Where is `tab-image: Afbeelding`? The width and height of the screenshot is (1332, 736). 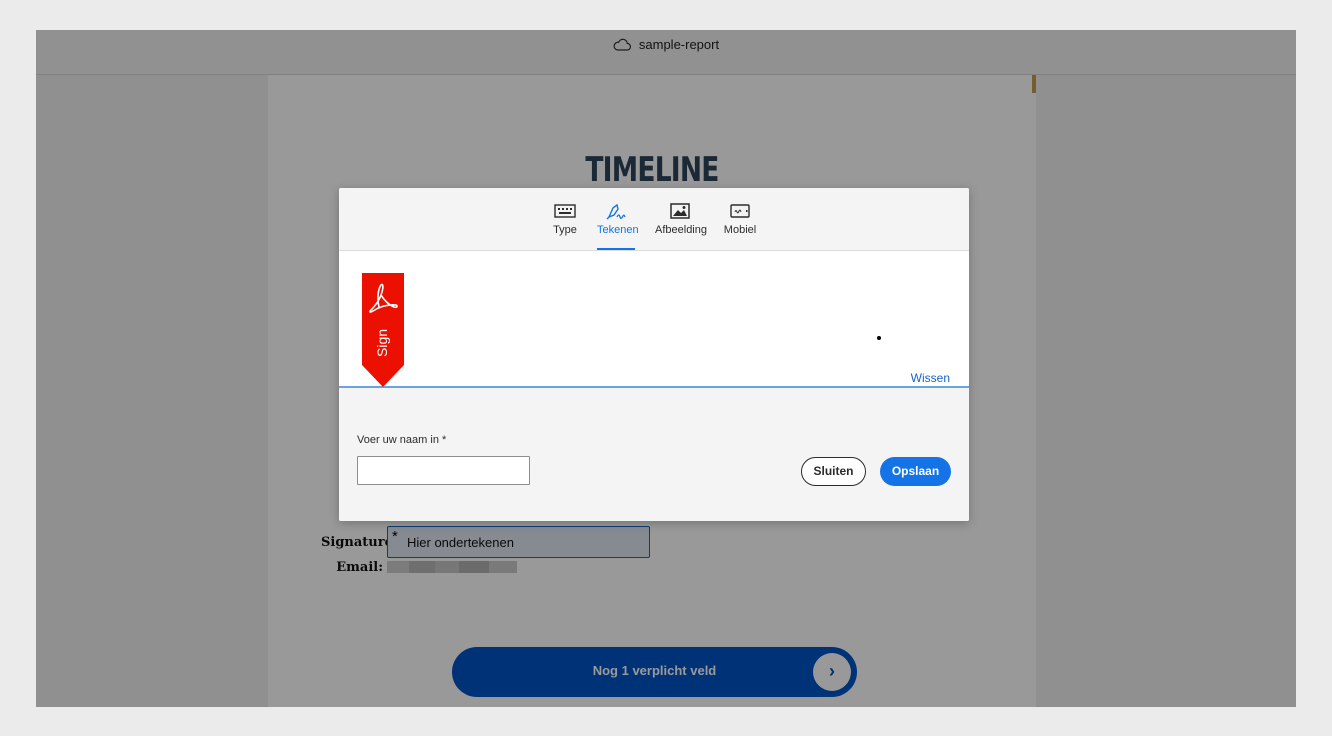
tab-image: Afbeelding is located at coordinates (681, 226).